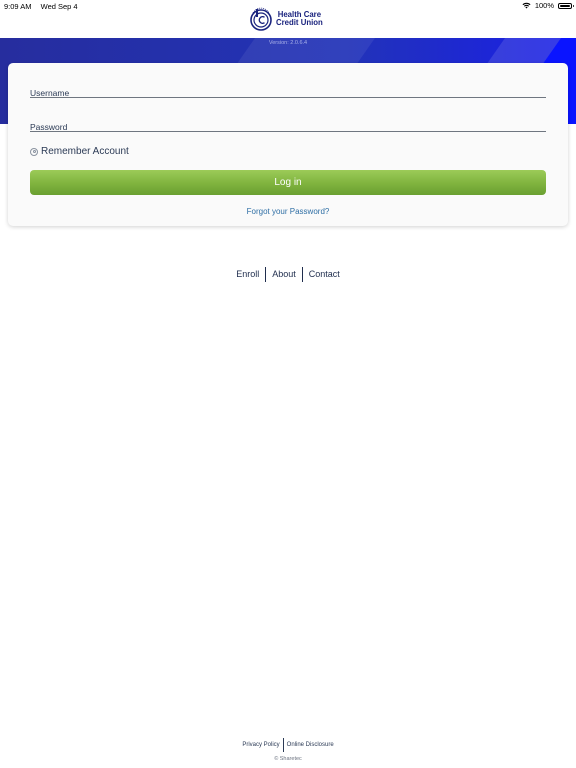 This screenshot has width=576, height=768. I want to click on secondary-nav: Enroll About Contact, so click(288, 274).